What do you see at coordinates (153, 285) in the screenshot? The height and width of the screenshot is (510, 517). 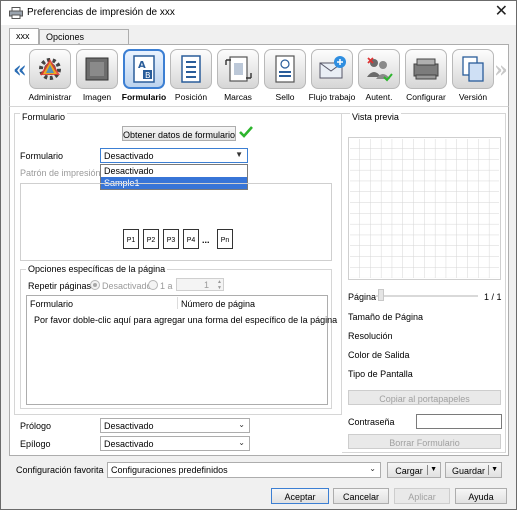 I see `radio-repeat-range` at bounding box center [153, 285].